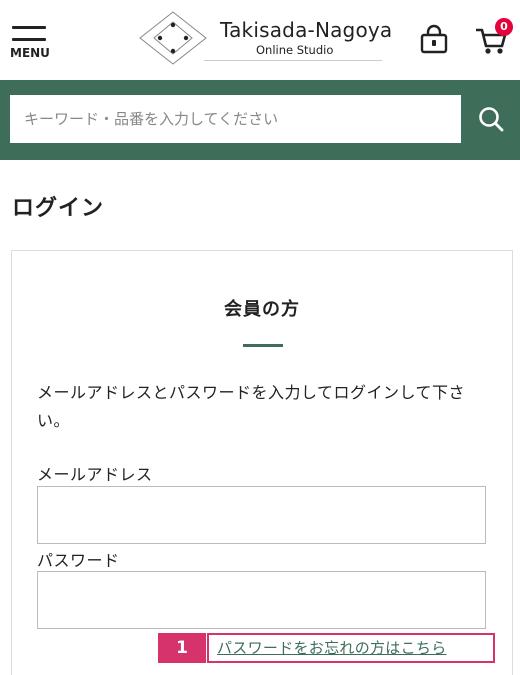  I want to click on shopping-bag-icon, so click(434, 39).